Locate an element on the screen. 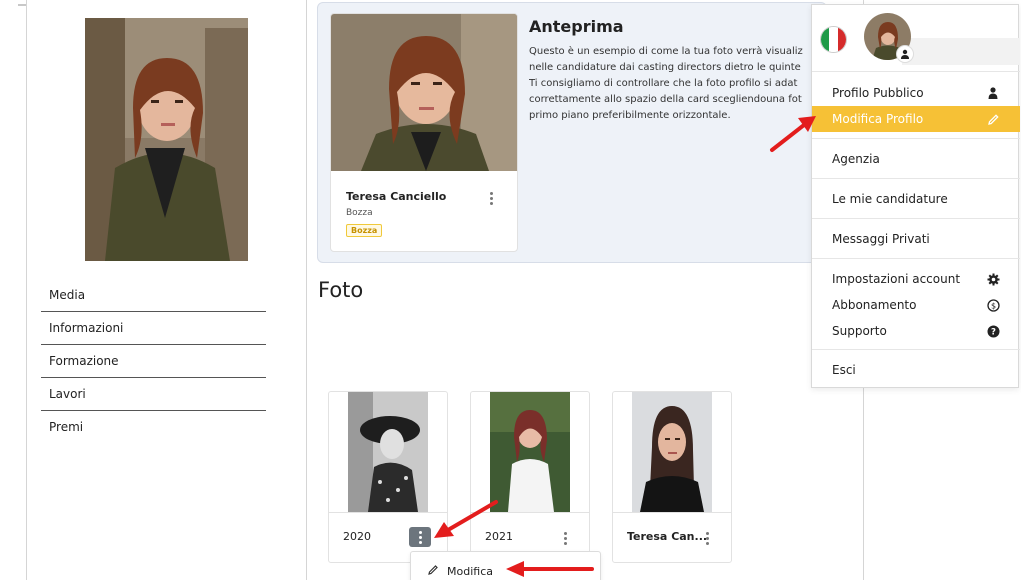  side-nav-informazioni: Informazioni is located at coordinates (153, 328).